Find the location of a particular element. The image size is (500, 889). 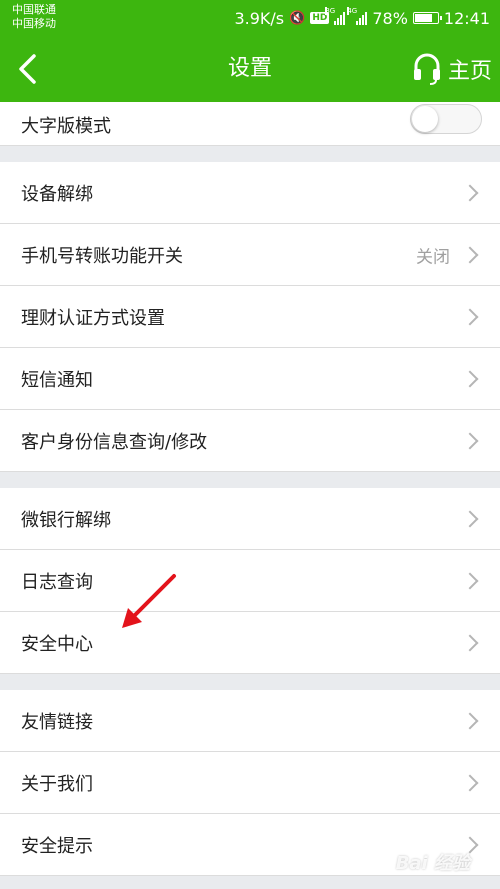

setting-sms-notification: 短信通知 is located at coordinates (250, 379).